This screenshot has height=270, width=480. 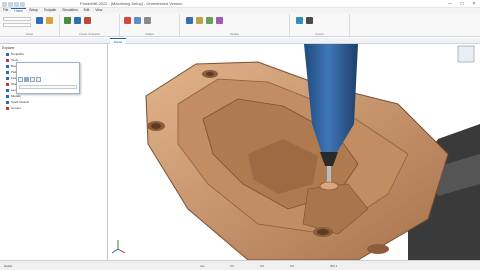 I want to click on align-icon, so click(x=32, y=79).